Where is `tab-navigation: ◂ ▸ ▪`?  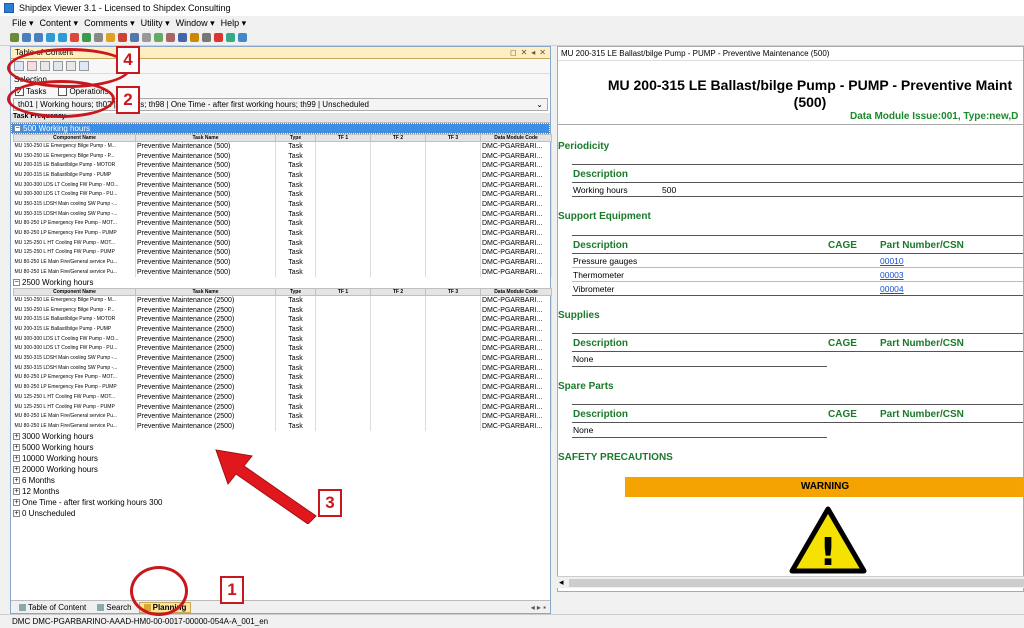 tab-navigation: ◂ ▸ ▪ is located at coordinates (538, 607).